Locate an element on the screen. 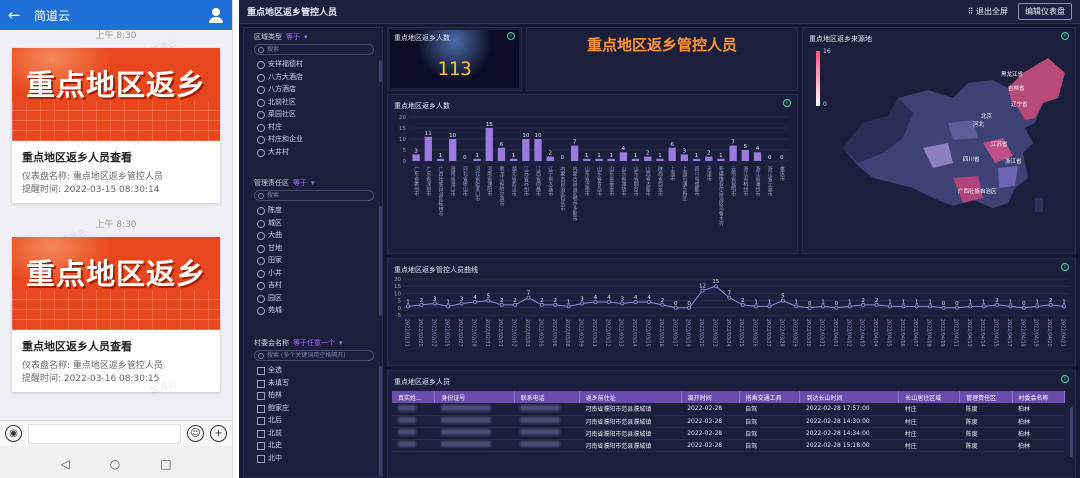  x-tick-label: 2022/02/28 is located at coordinates (473, 333).